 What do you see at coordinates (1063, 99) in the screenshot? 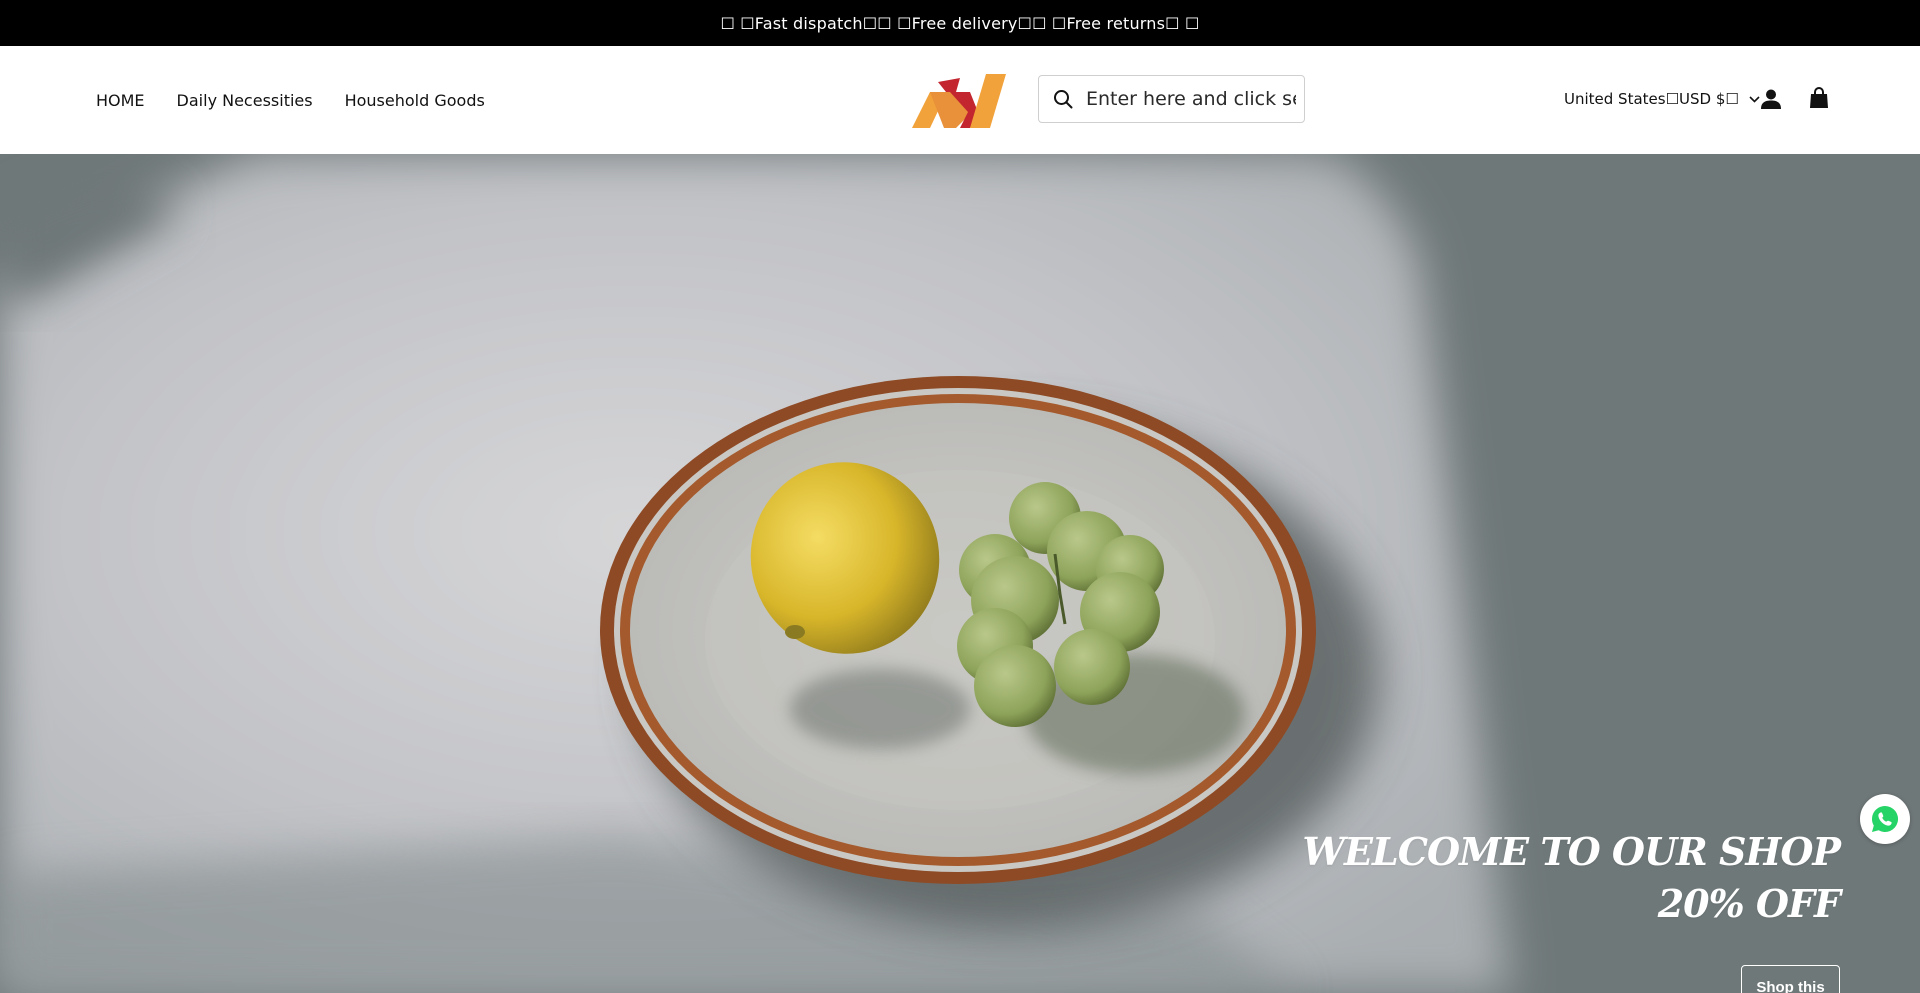
I see `search-icon` at bounding box center [1063, 99].